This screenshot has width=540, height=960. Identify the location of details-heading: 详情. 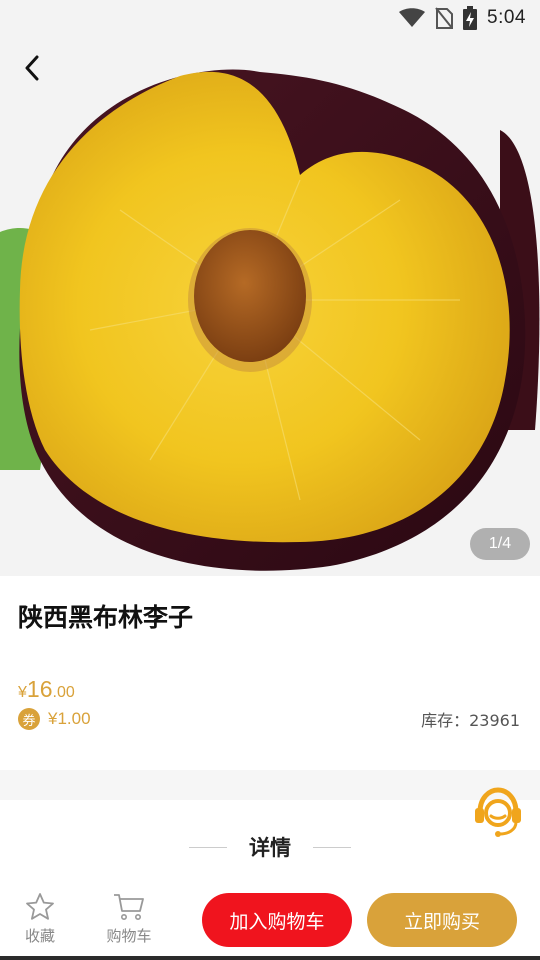
(270, 847).